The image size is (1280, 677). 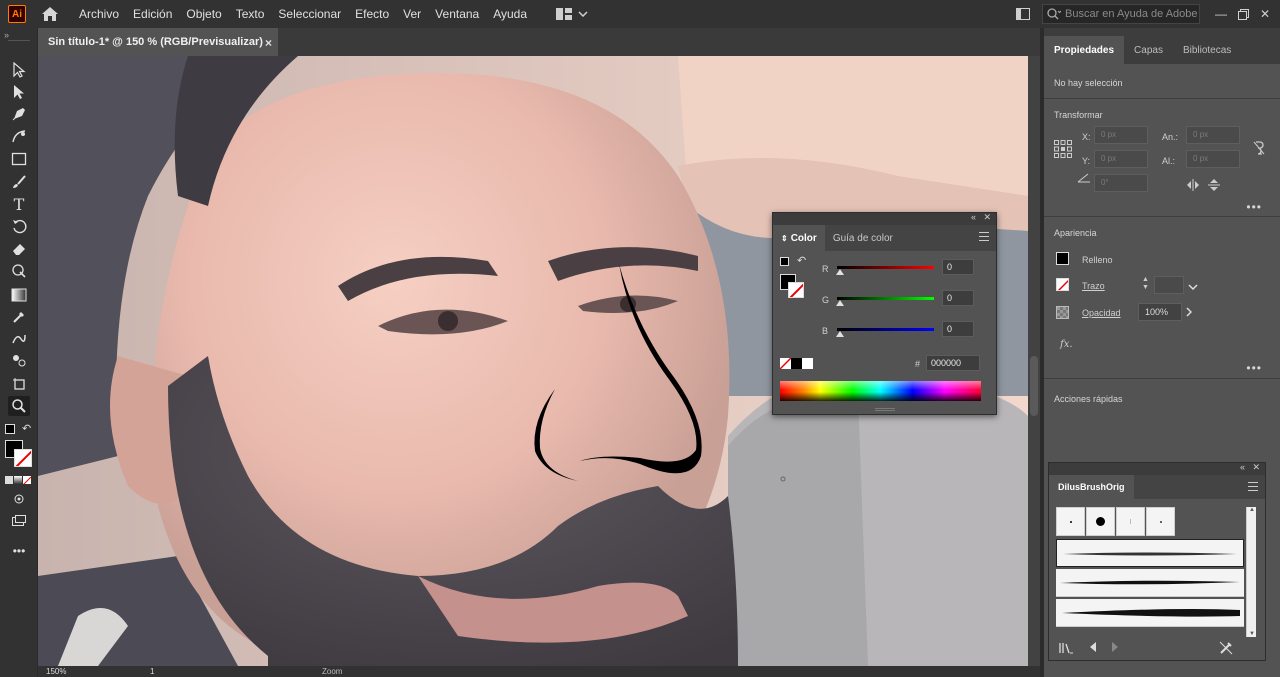 I want to click on y-field: 0 px, so click(x=1121, y=159).